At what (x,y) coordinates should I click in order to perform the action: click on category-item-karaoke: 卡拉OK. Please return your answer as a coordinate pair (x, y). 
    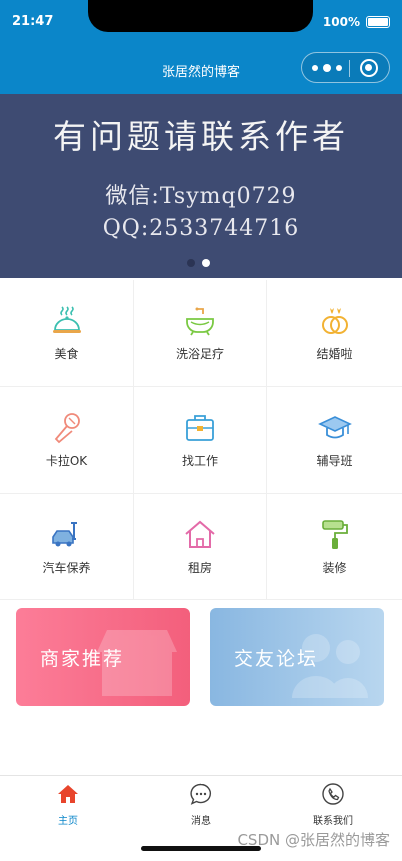
    Looking at the image, I should click on (67, 440).